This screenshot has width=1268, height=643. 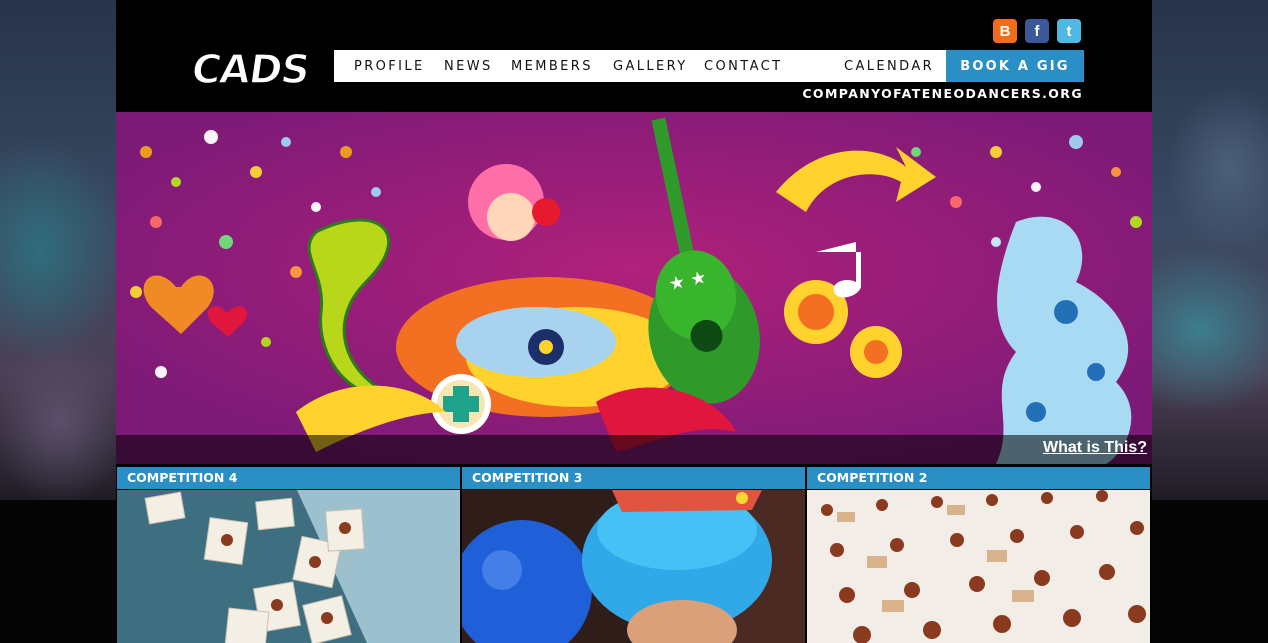 I want to click on social-links: B f t, so click(x=1037, y=31).